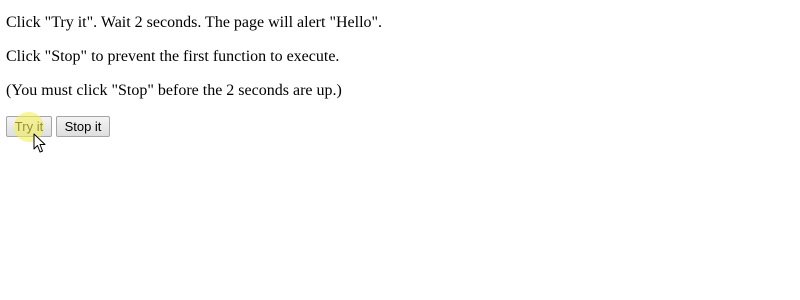 This screenshot has height=300, width=800. I want to click on try-it-button: Try it, so click(29, 126).